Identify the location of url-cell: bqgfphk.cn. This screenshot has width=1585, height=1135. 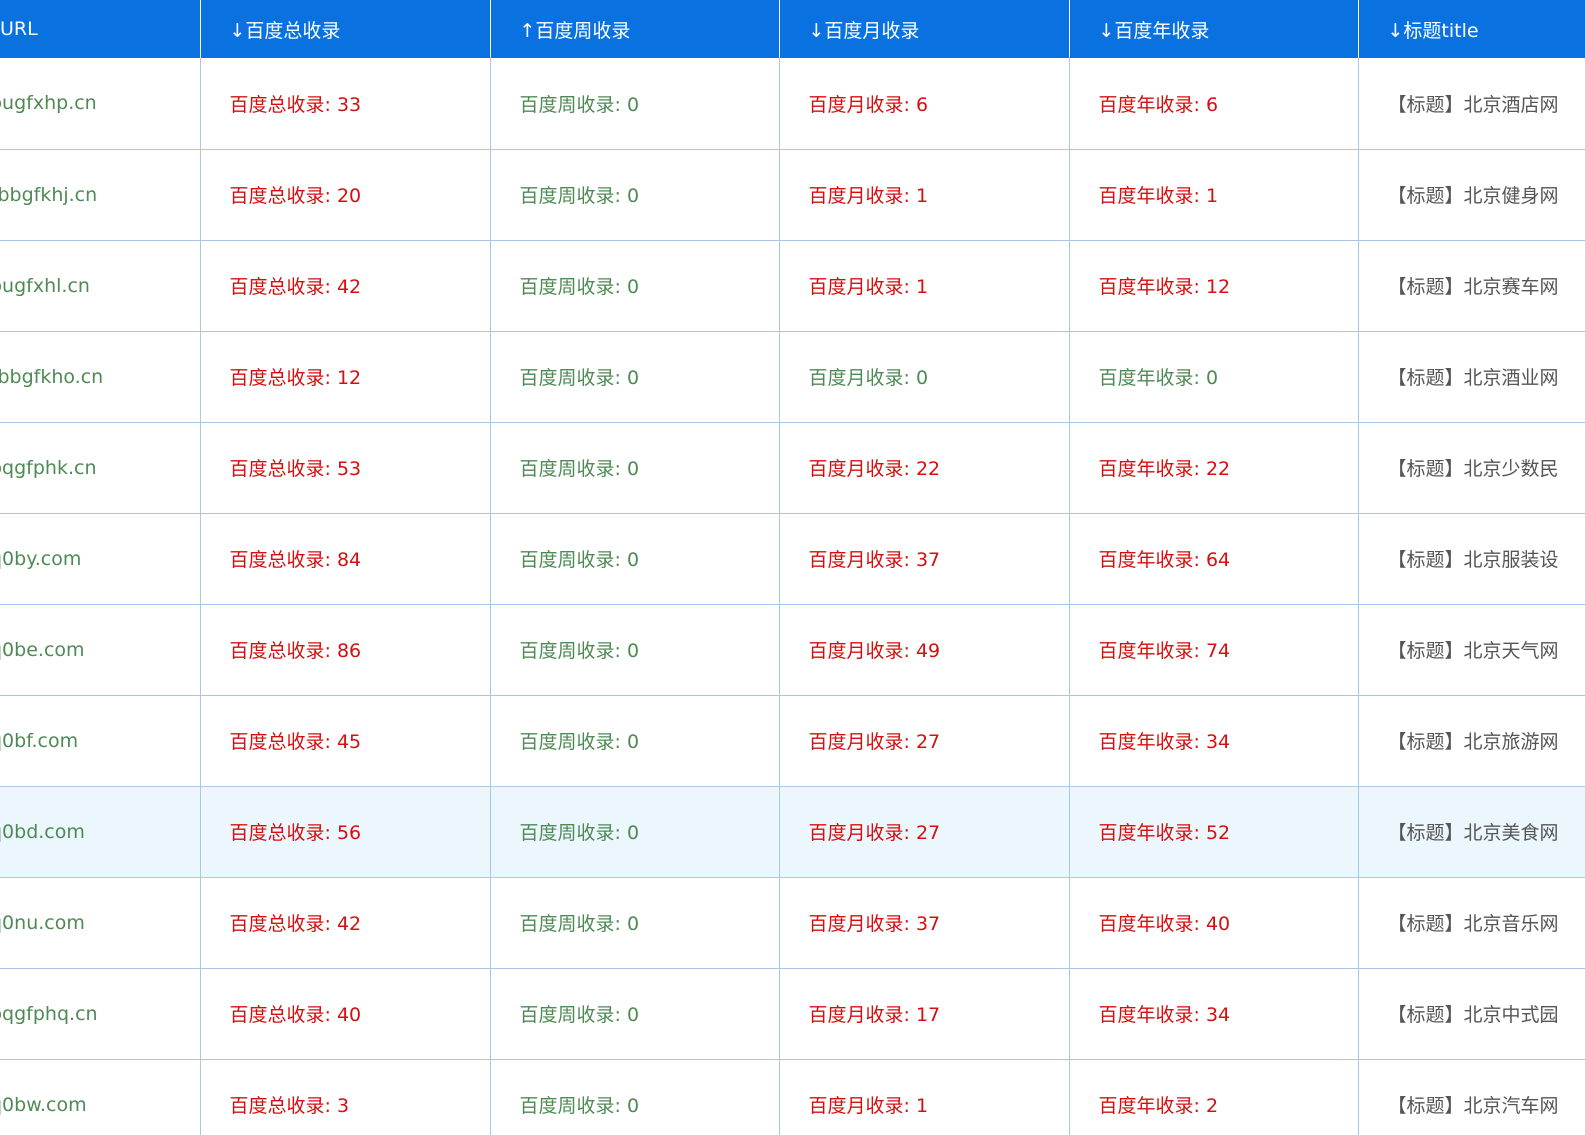
(100, 468).